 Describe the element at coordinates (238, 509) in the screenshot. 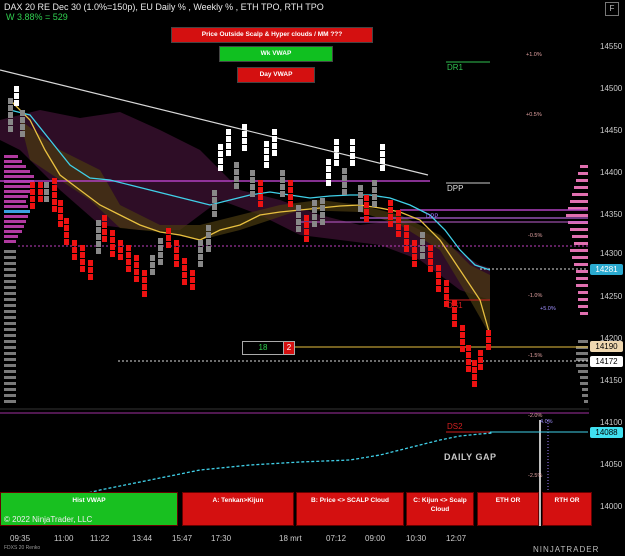

I see `tenkan-kijun-button: A: Tenkan>Kijun` at that location.